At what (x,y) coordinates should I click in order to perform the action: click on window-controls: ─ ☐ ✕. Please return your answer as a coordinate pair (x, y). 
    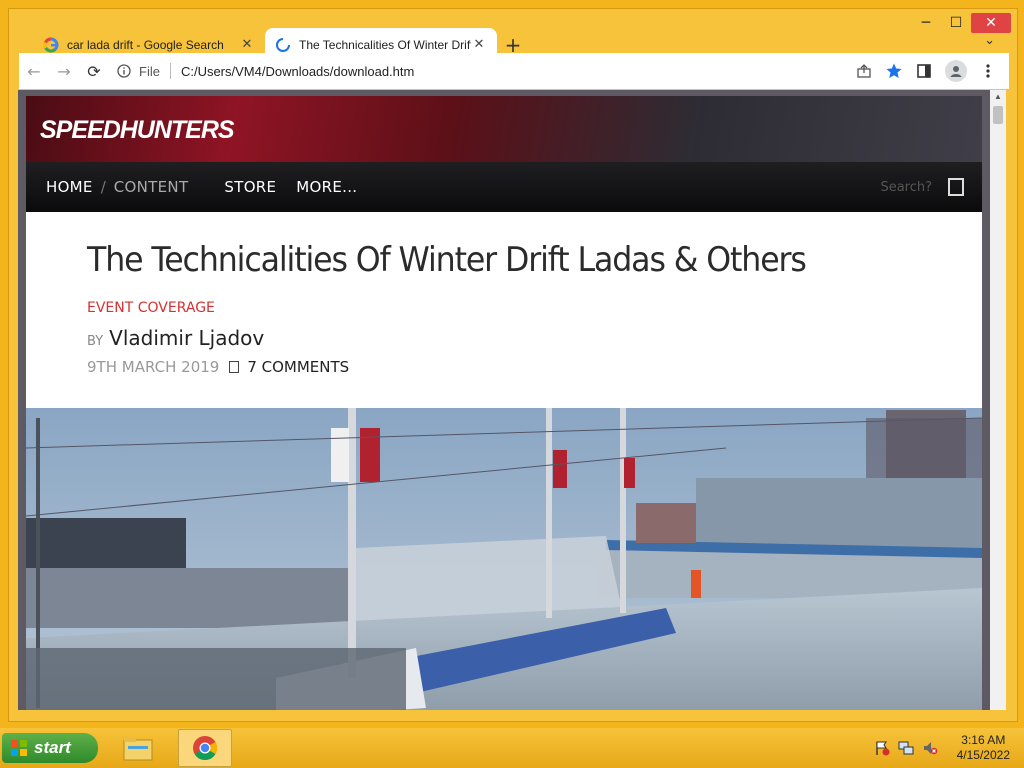
    Looking at the image, I should click on (961, 23).